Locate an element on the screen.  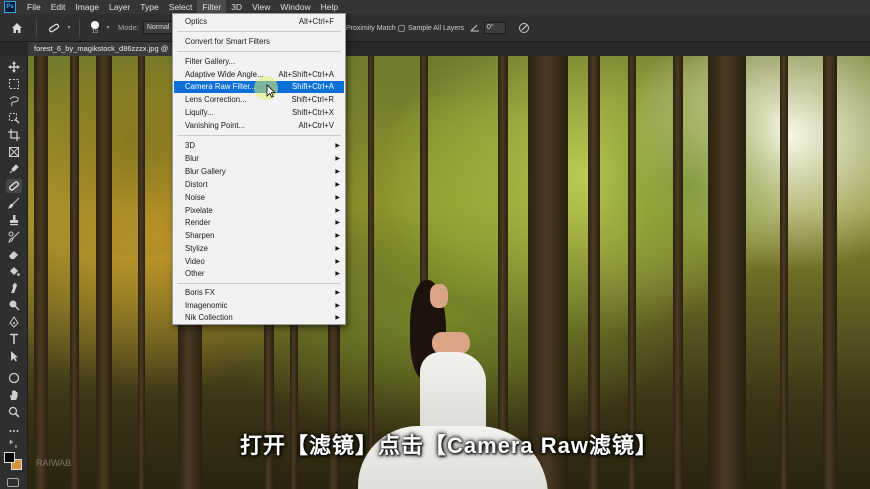
proximity-match-option: Proximity Match is located at coordinates (371, 28).